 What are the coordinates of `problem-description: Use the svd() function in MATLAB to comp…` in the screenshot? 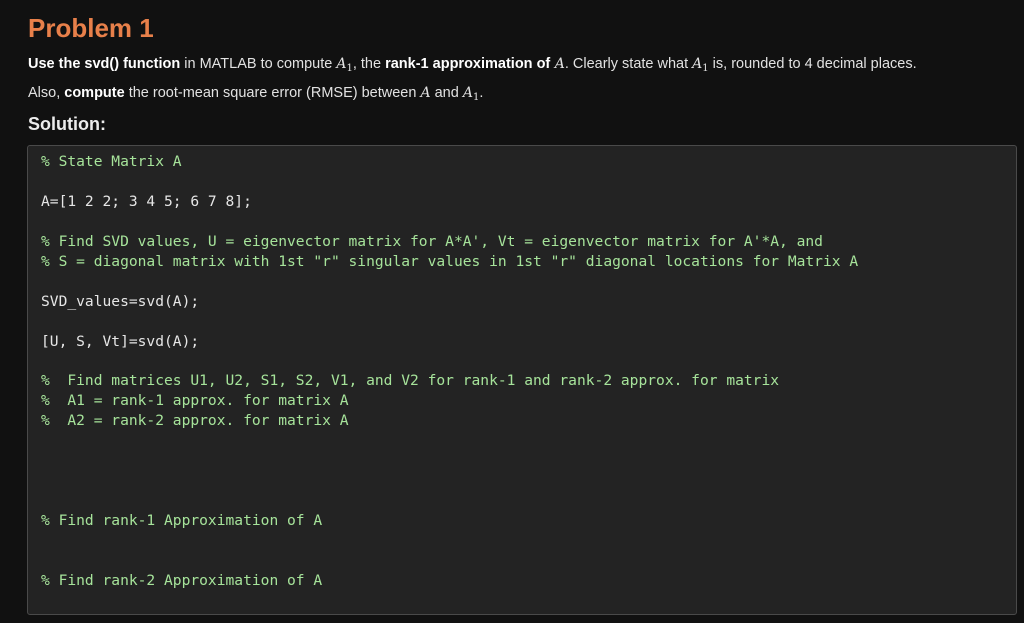 It's located at (518, 81).